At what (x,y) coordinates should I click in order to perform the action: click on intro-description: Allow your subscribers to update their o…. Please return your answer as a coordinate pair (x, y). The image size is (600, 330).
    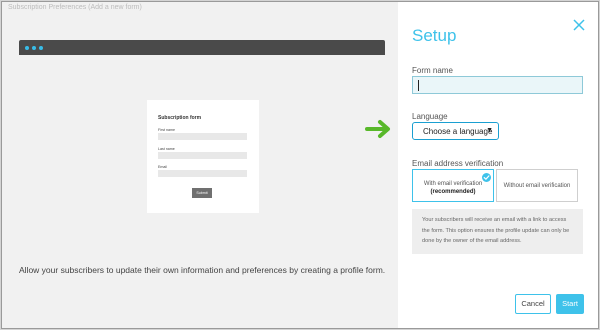
    Looking at the image, I should click on (202, 270).